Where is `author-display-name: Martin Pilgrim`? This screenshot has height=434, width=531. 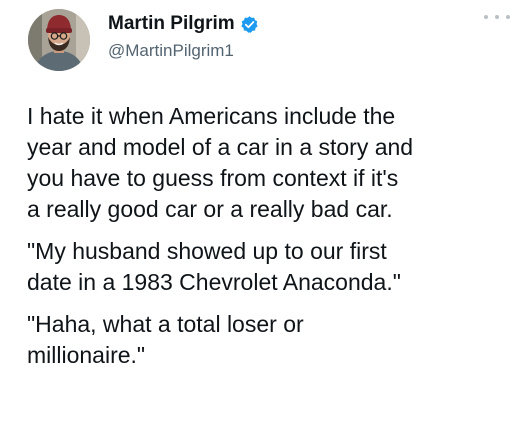
author-display-name: Martin Pilgrim is located at coordinates (171, 24).